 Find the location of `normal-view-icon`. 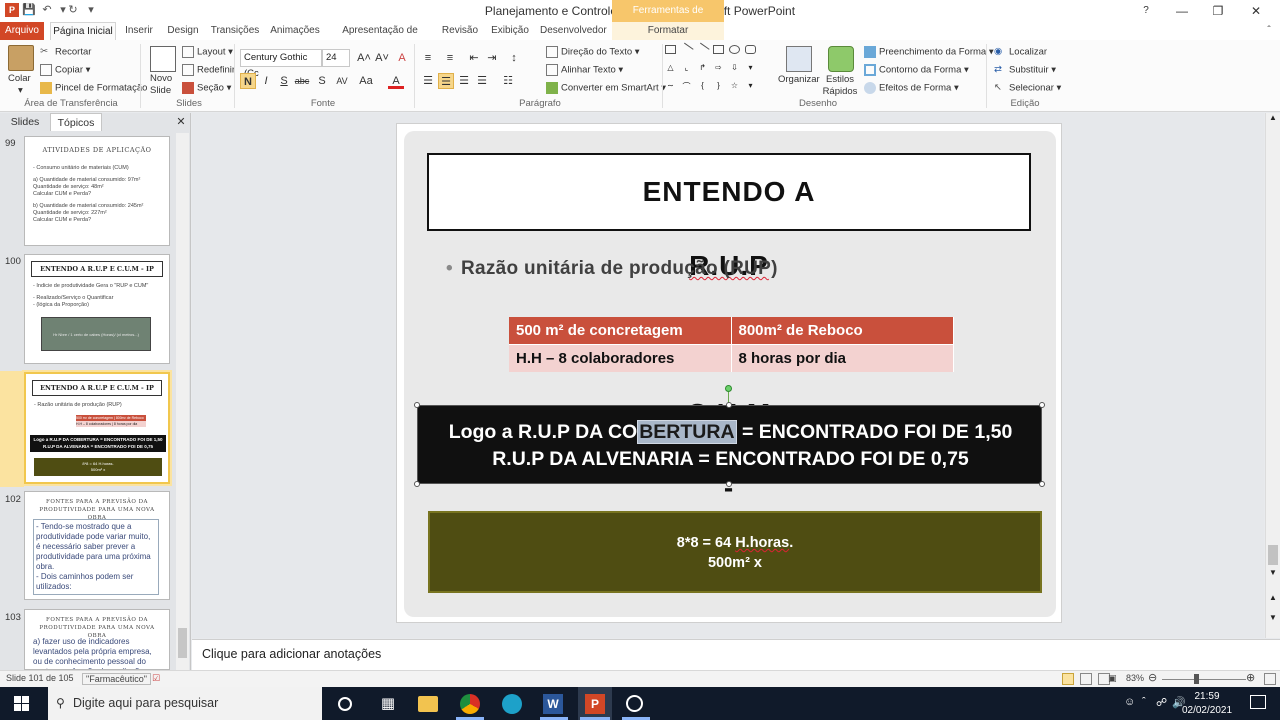

normal-view-icon is located at coordinates (1068, 679).